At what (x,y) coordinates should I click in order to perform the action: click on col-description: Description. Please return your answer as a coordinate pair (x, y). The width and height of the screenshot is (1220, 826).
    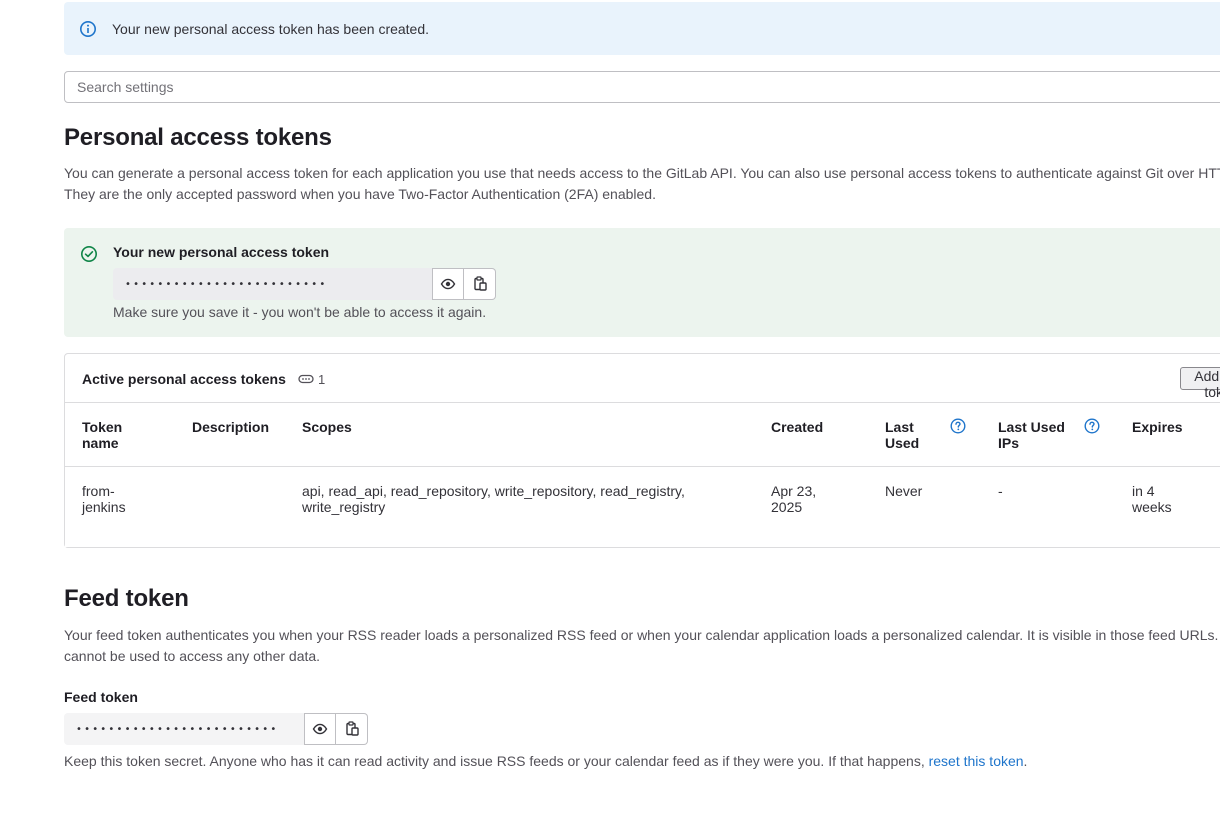
    Looking at the image, I should click on (230, 427).